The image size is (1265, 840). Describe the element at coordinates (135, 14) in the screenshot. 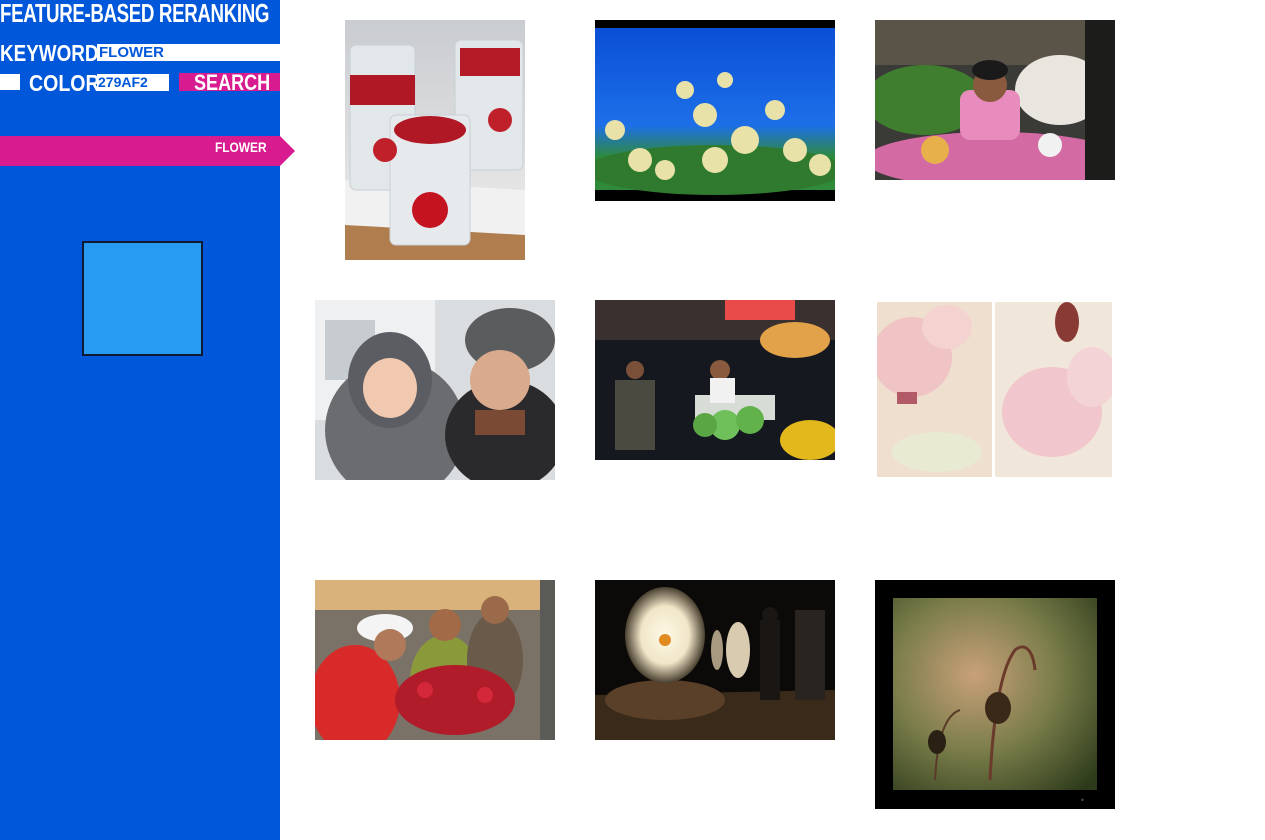

I see `app-title: FEATURE-BASED RERANKING` at that location.